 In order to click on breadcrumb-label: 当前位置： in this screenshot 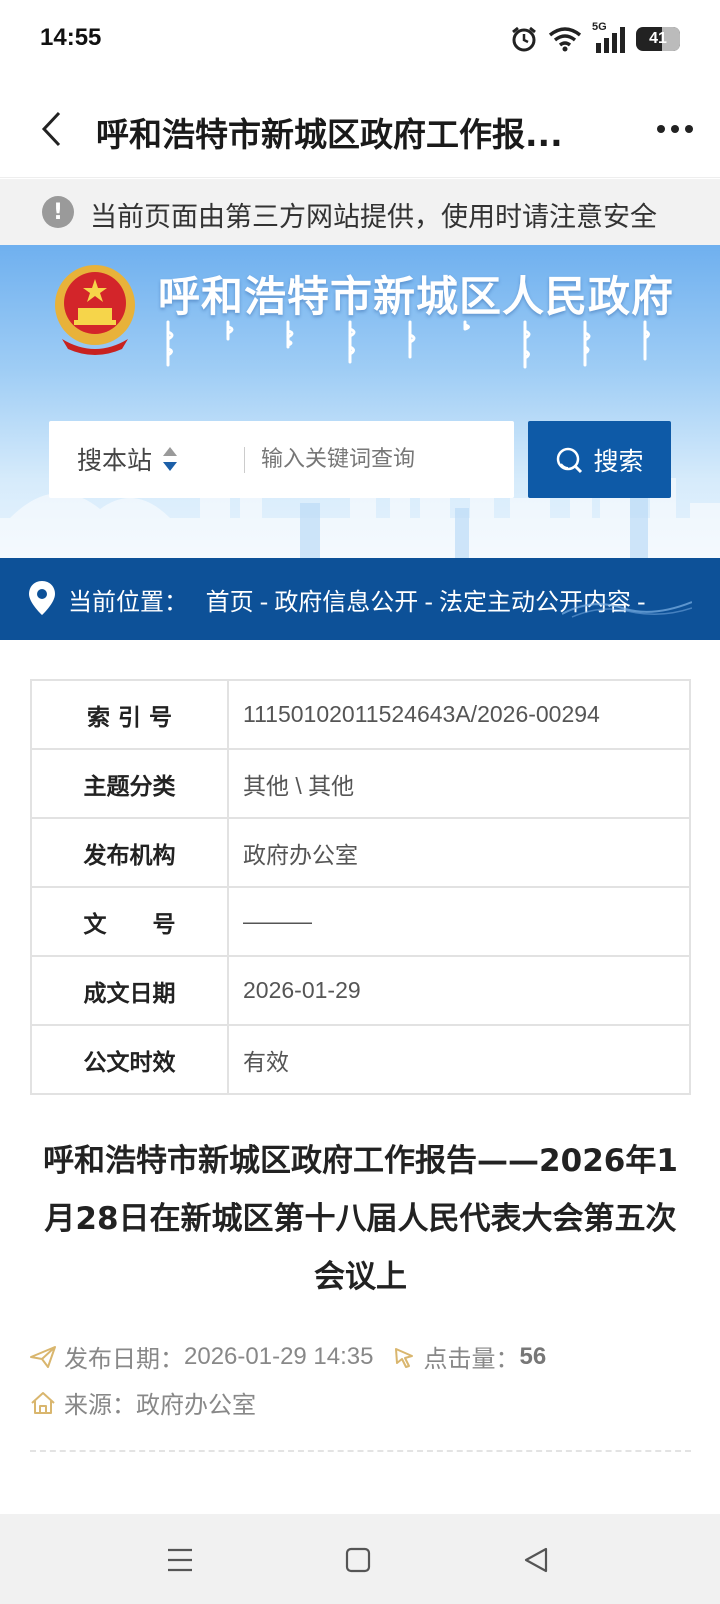, I will do `click(128, 602)`.